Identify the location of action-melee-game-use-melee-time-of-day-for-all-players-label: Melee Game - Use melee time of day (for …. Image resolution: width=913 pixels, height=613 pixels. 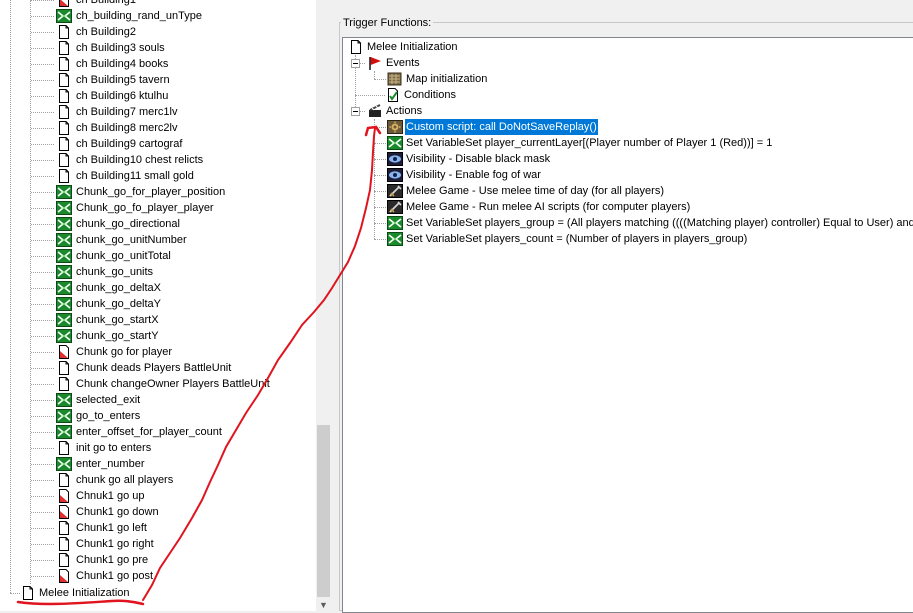
(535, 191).